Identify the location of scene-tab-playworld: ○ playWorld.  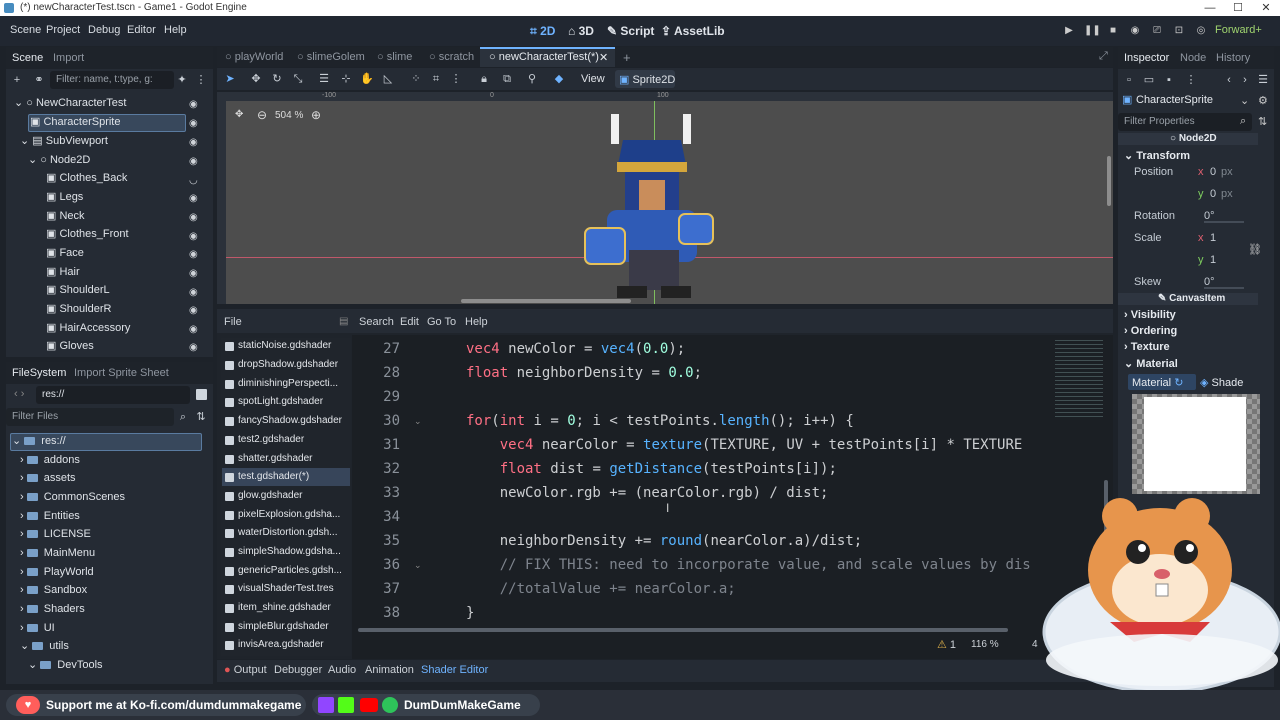
(254, 57).